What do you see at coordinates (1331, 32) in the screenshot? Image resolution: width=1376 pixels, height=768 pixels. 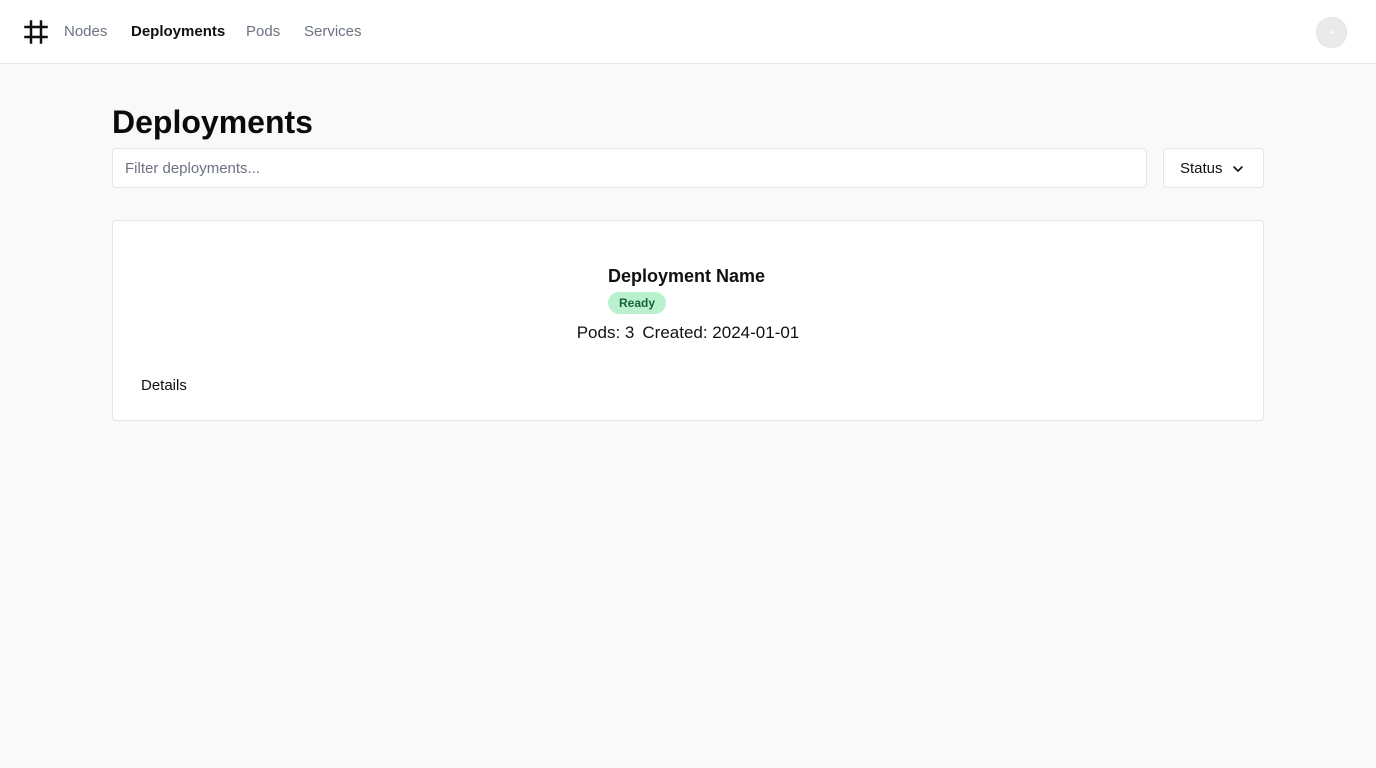 I see `user-avatar` at bounding box center [1331, 32].